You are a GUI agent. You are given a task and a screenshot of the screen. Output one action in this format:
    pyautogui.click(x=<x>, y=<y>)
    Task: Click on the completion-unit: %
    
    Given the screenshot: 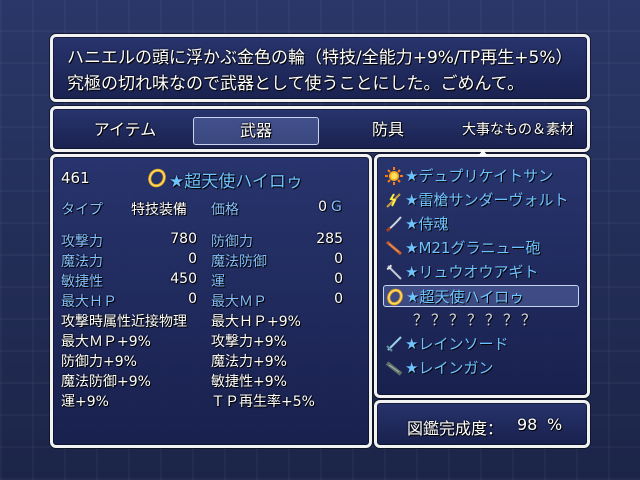 What is the action you would take?
    pyautogui.click(x=555, y=424)
    